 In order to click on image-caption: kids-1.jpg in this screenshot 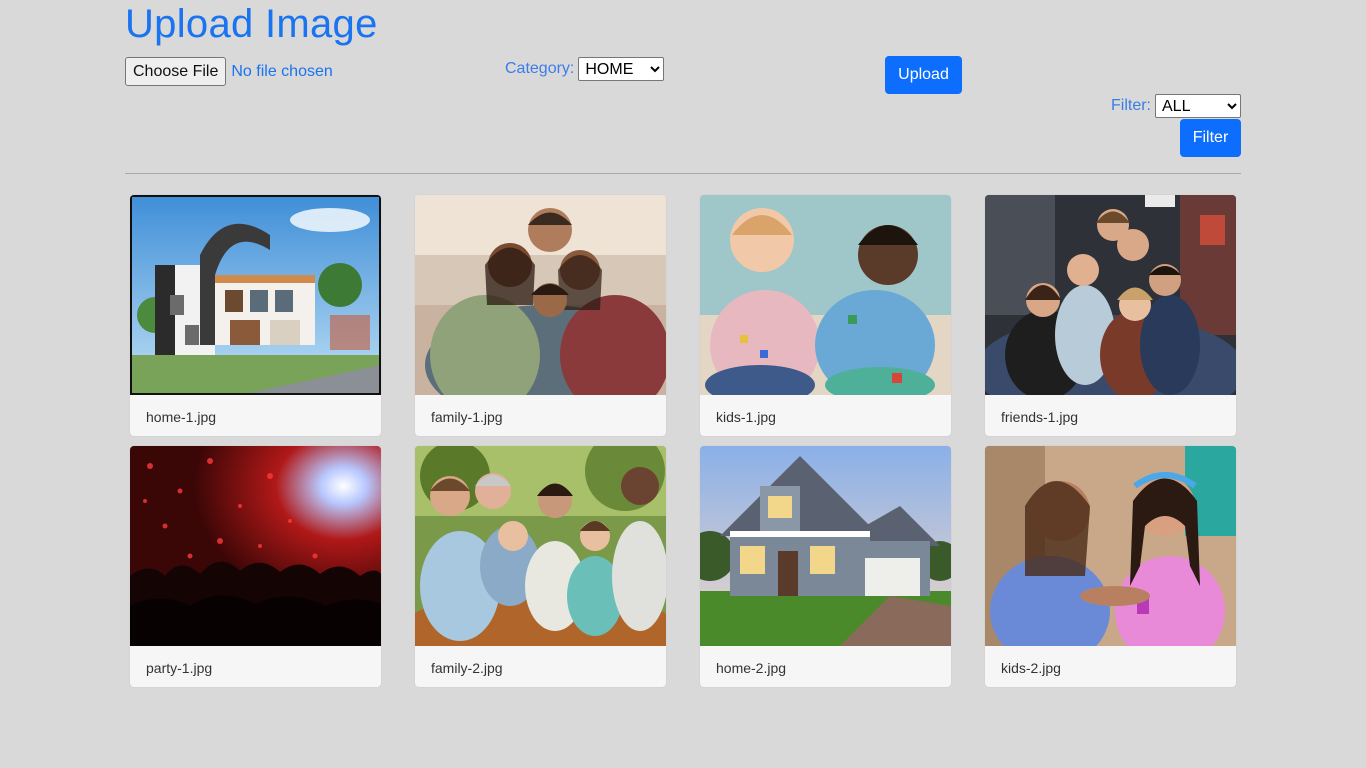, I will do `click(746, 417)`.